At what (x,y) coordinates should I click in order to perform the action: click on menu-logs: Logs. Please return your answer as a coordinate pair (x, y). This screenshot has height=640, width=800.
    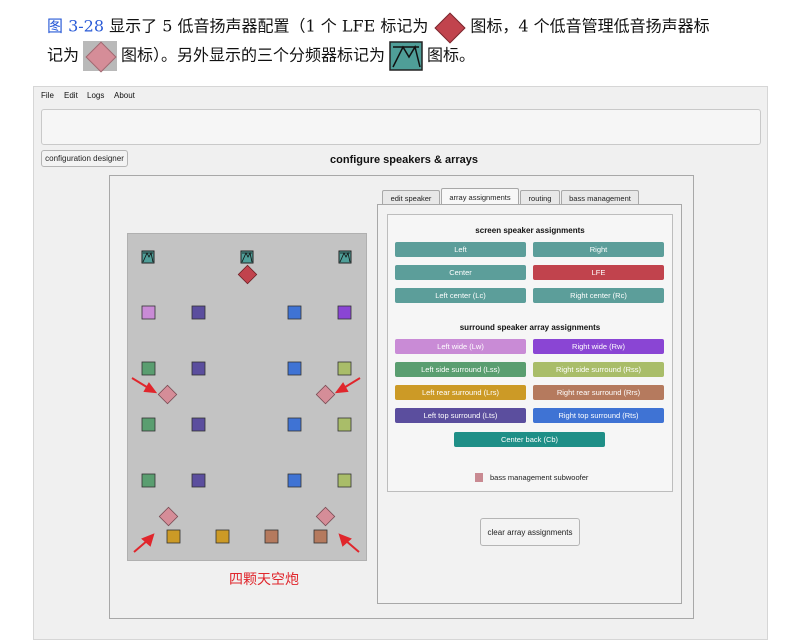
    Looking at the image, I should click on (95, 95).